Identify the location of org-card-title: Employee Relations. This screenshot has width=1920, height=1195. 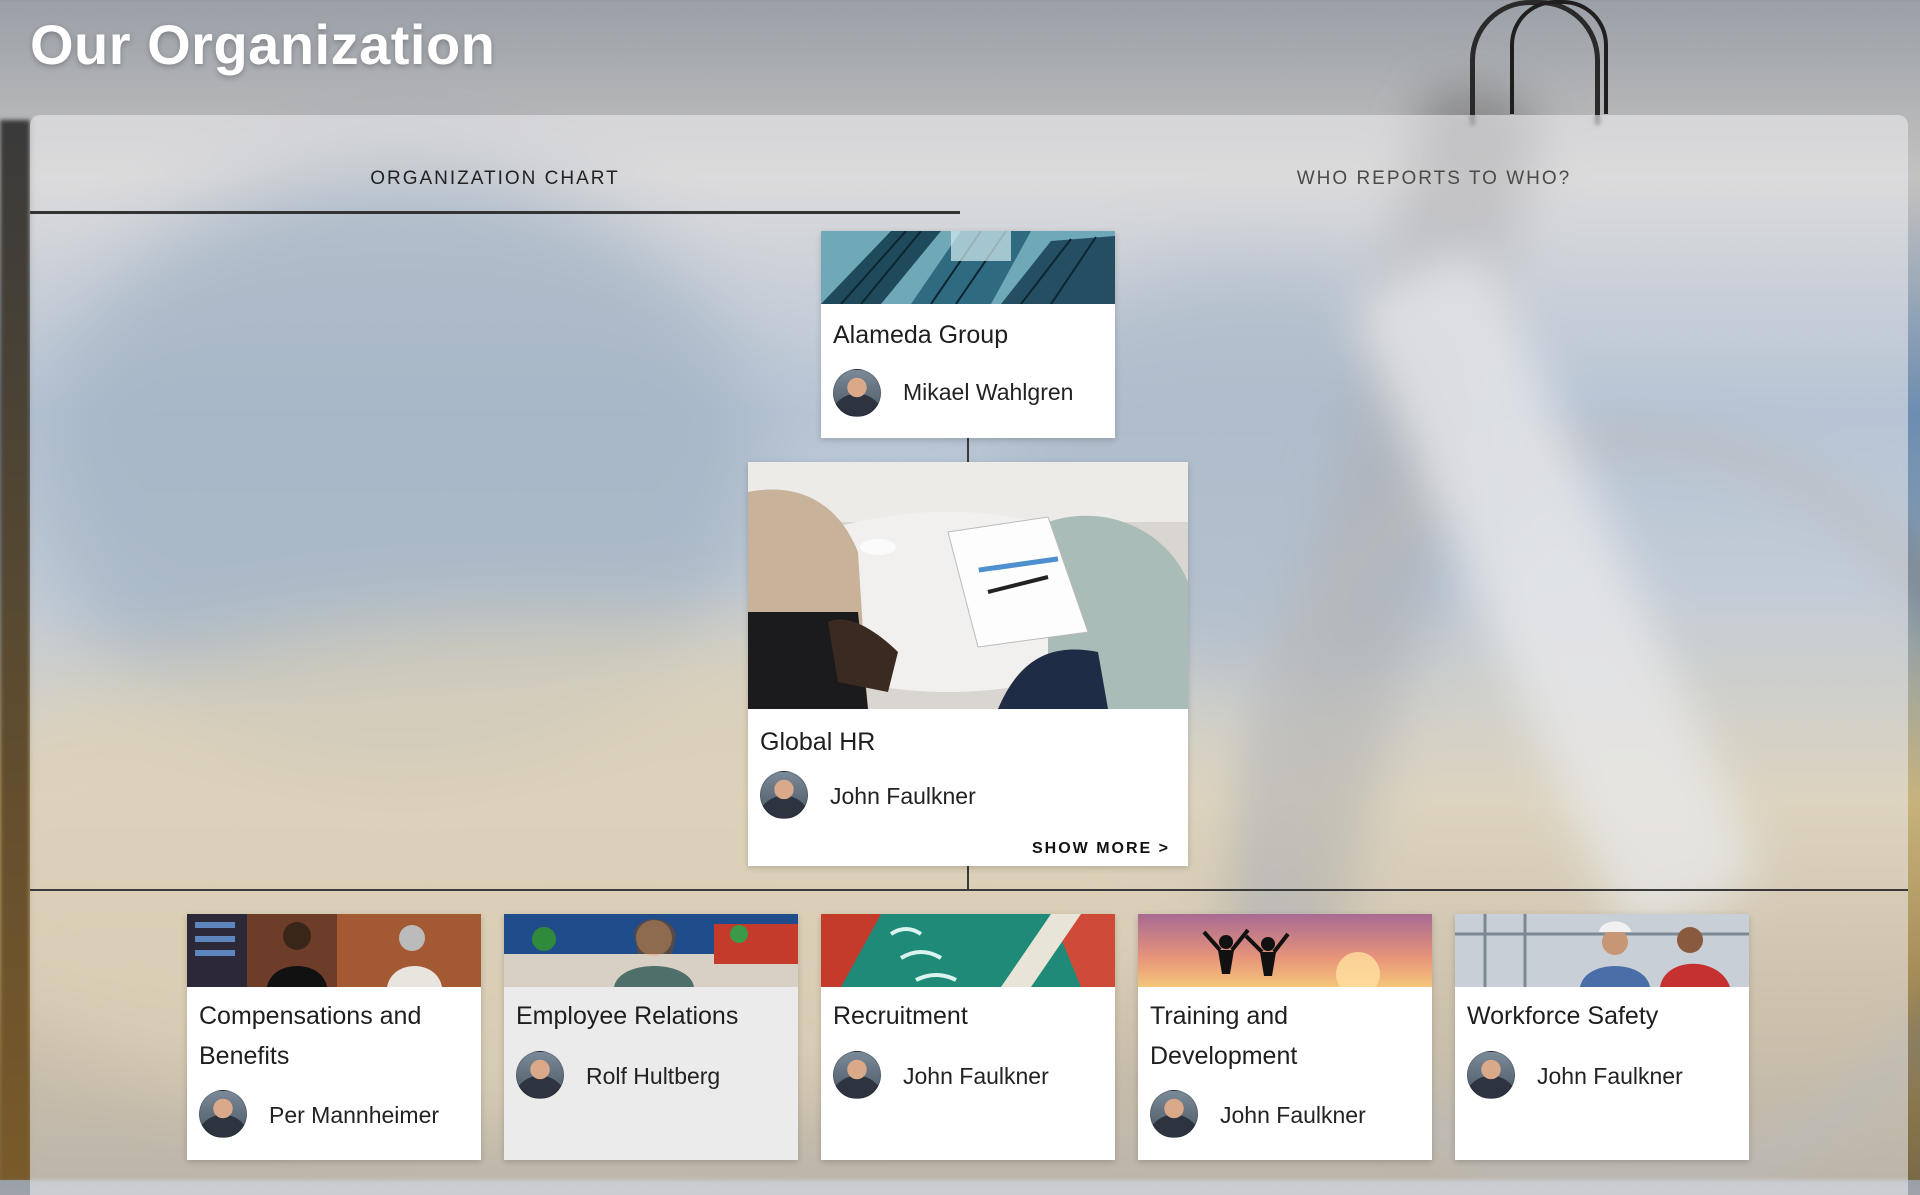
(627, 1016).